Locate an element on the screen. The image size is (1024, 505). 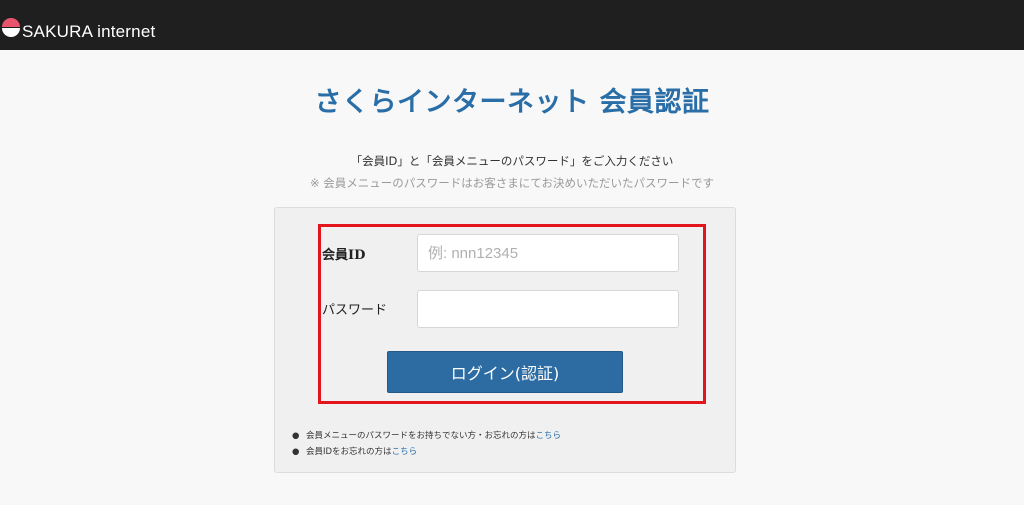
forgot-password-link: こちら is located at coordinates (549, 436).